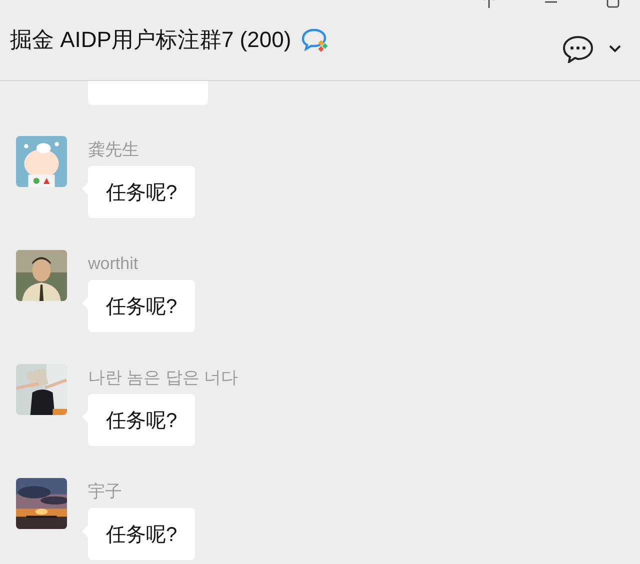 The width and height of the screenshot is (640, 564). Describe the element at coordinates (113, 264) in the screenshot. I see `sender-name: worthit` at that location.